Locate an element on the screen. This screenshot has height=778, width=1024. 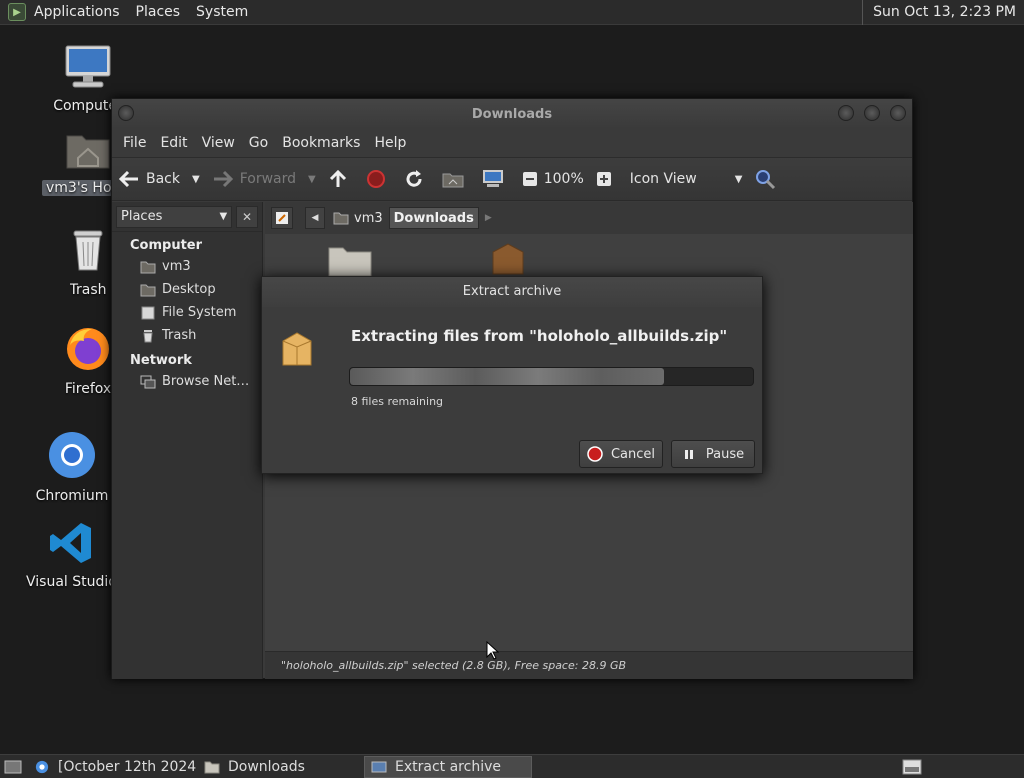
stop-button is located at coordinates (379, 179).